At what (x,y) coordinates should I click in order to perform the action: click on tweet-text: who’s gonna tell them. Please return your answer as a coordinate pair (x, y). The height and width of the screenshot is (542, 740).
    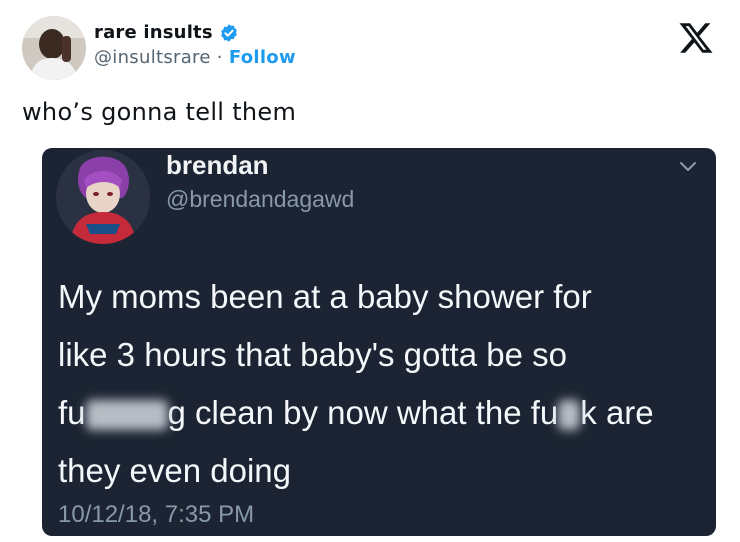
    Looking at the image, I should click on (159, 112).